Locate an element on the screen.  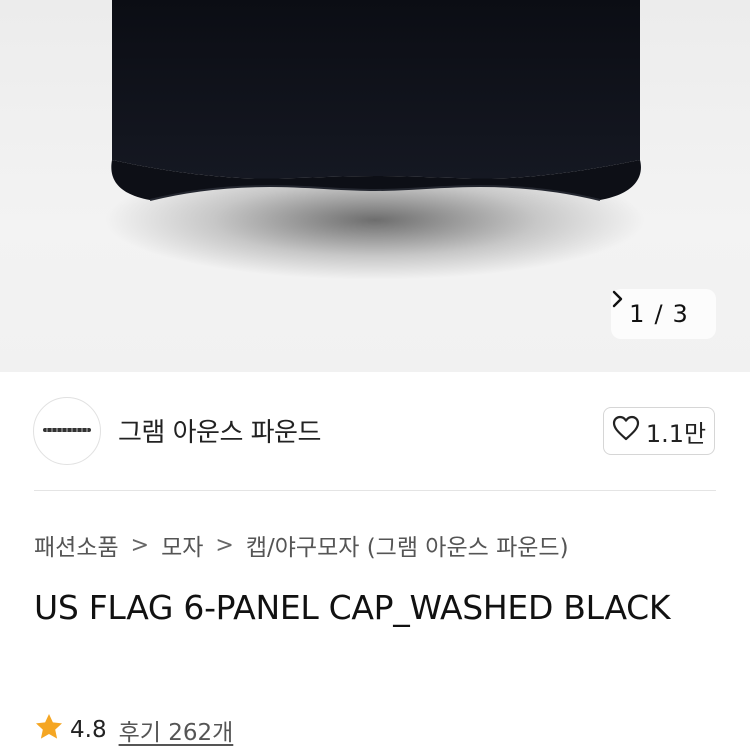
rating-score: 4.8 is located at coordinates (88, 730).